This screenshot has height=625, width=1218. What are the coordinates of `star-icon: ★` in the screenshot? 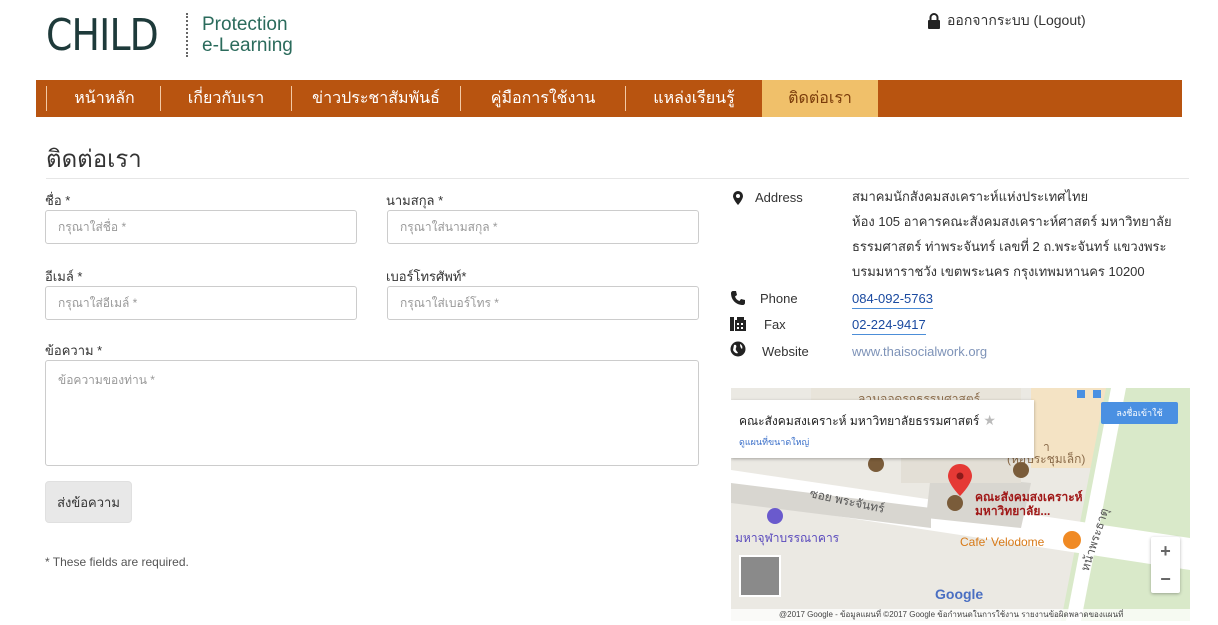 It's located at (989, 420).